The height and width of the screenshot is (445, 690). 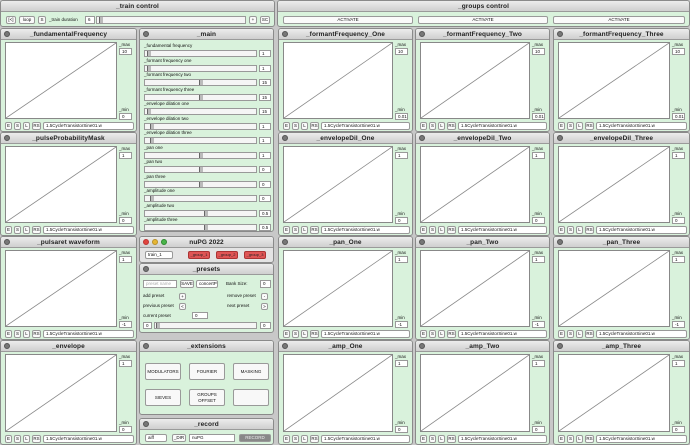 I want to click on group-3-button: _group_3, so click(x=255, y=255).